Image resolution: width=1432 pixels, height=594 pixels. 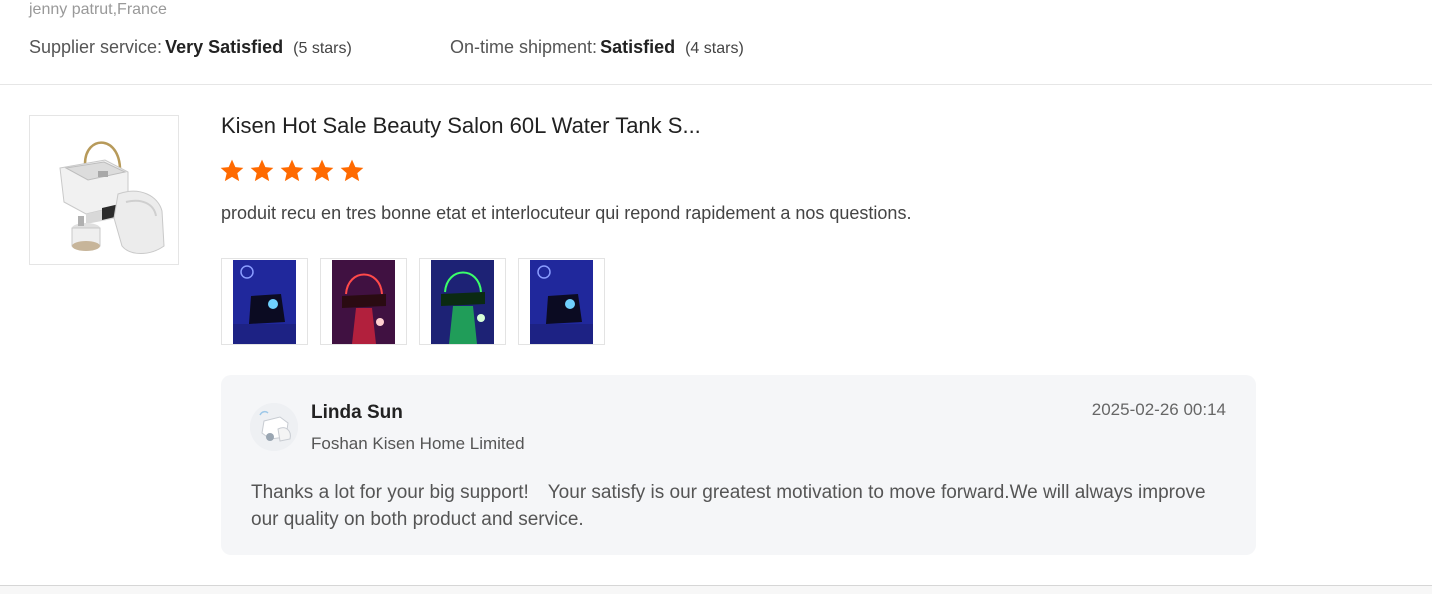 I want to click on next-review-edge, so click(x=716, y=590).